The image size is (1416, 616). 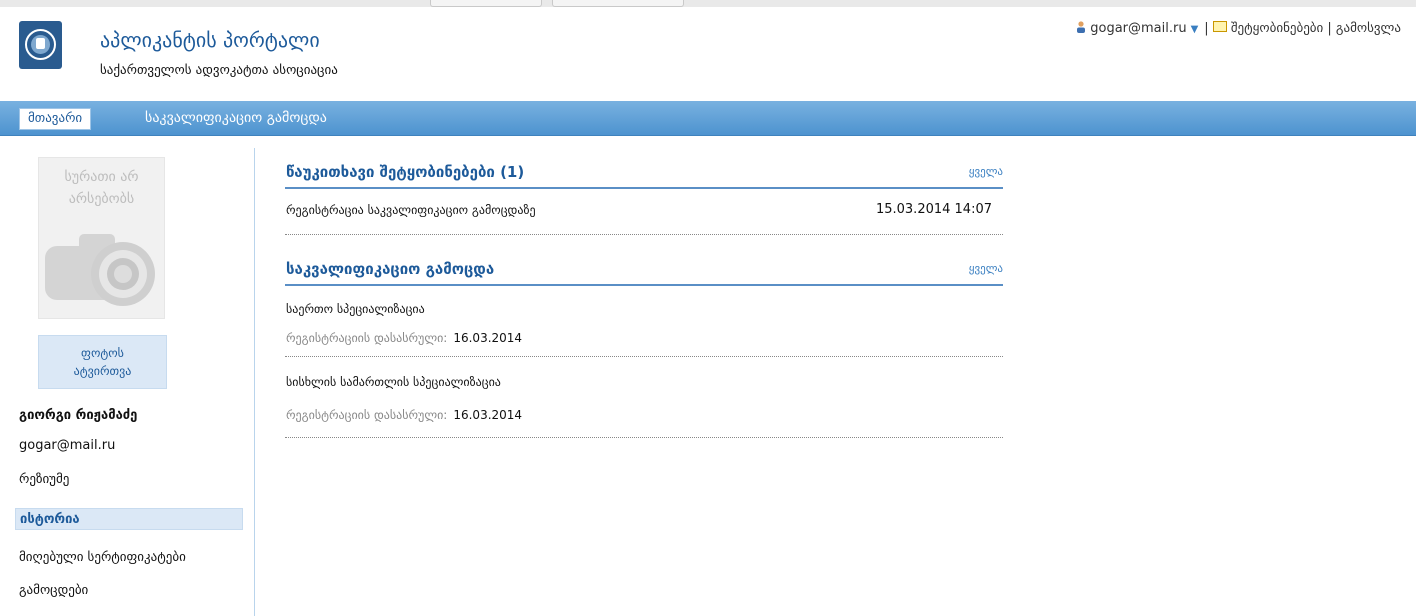 I want to click on exam-name: საერთო სპეციალიზაცია, so click(x=355, y=309).